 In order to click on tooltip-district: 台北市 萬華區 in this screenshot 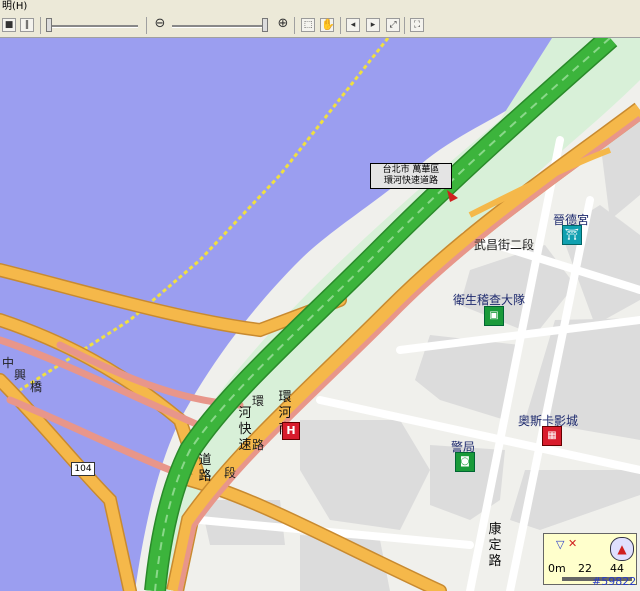, I will do `click(411, 170)`.